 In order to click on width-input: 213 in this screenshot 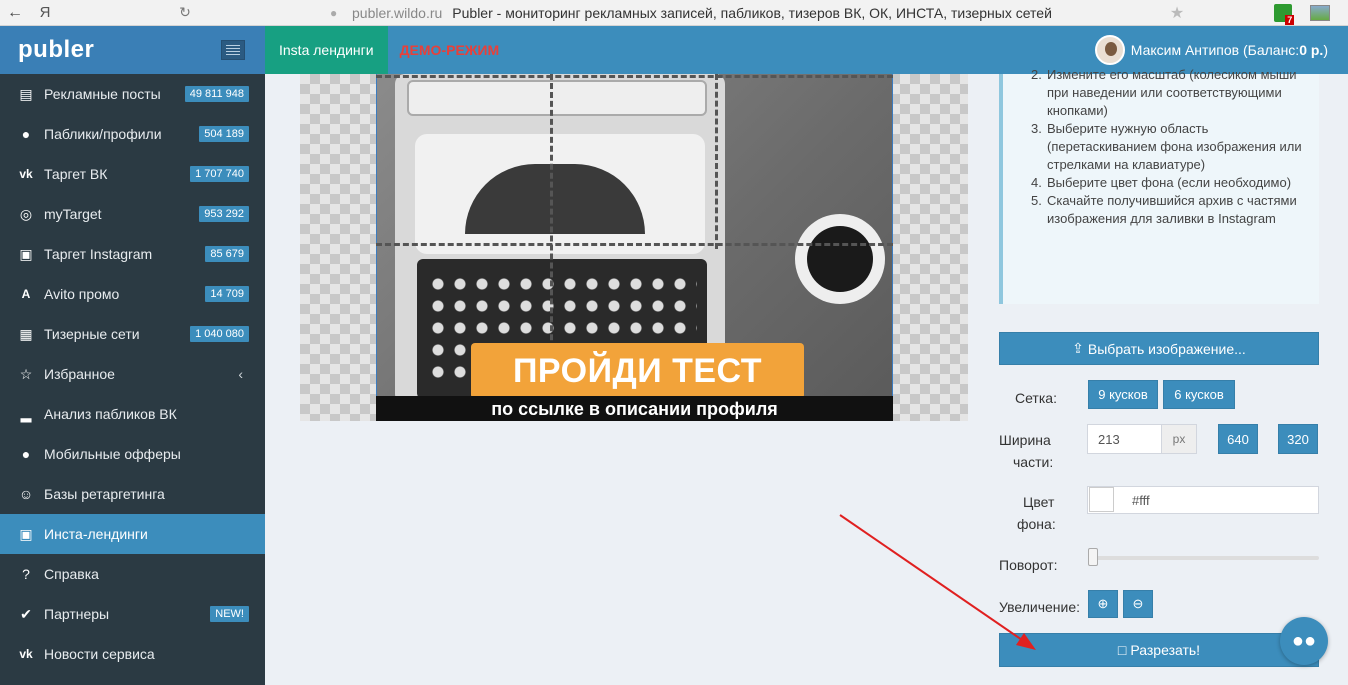, I will do `click(1124, 439)`.